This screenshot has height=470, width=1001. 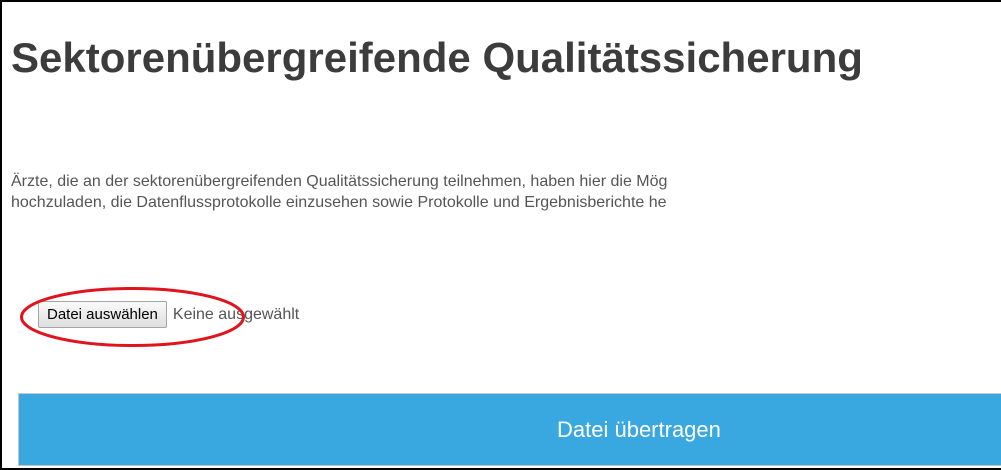 I want to click on choose-file-button: Datei auswählen, so click(x=102, y=314).